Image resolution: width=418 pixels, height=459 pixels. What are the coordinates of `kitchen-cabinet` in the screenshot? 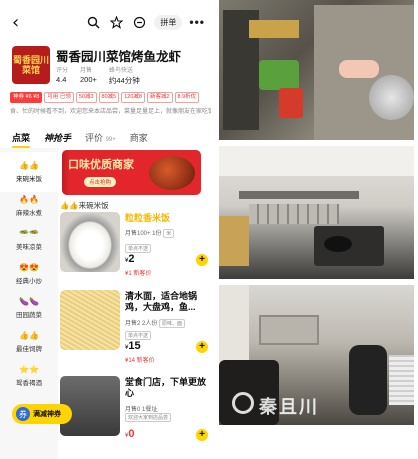 It's located at (234, 241).